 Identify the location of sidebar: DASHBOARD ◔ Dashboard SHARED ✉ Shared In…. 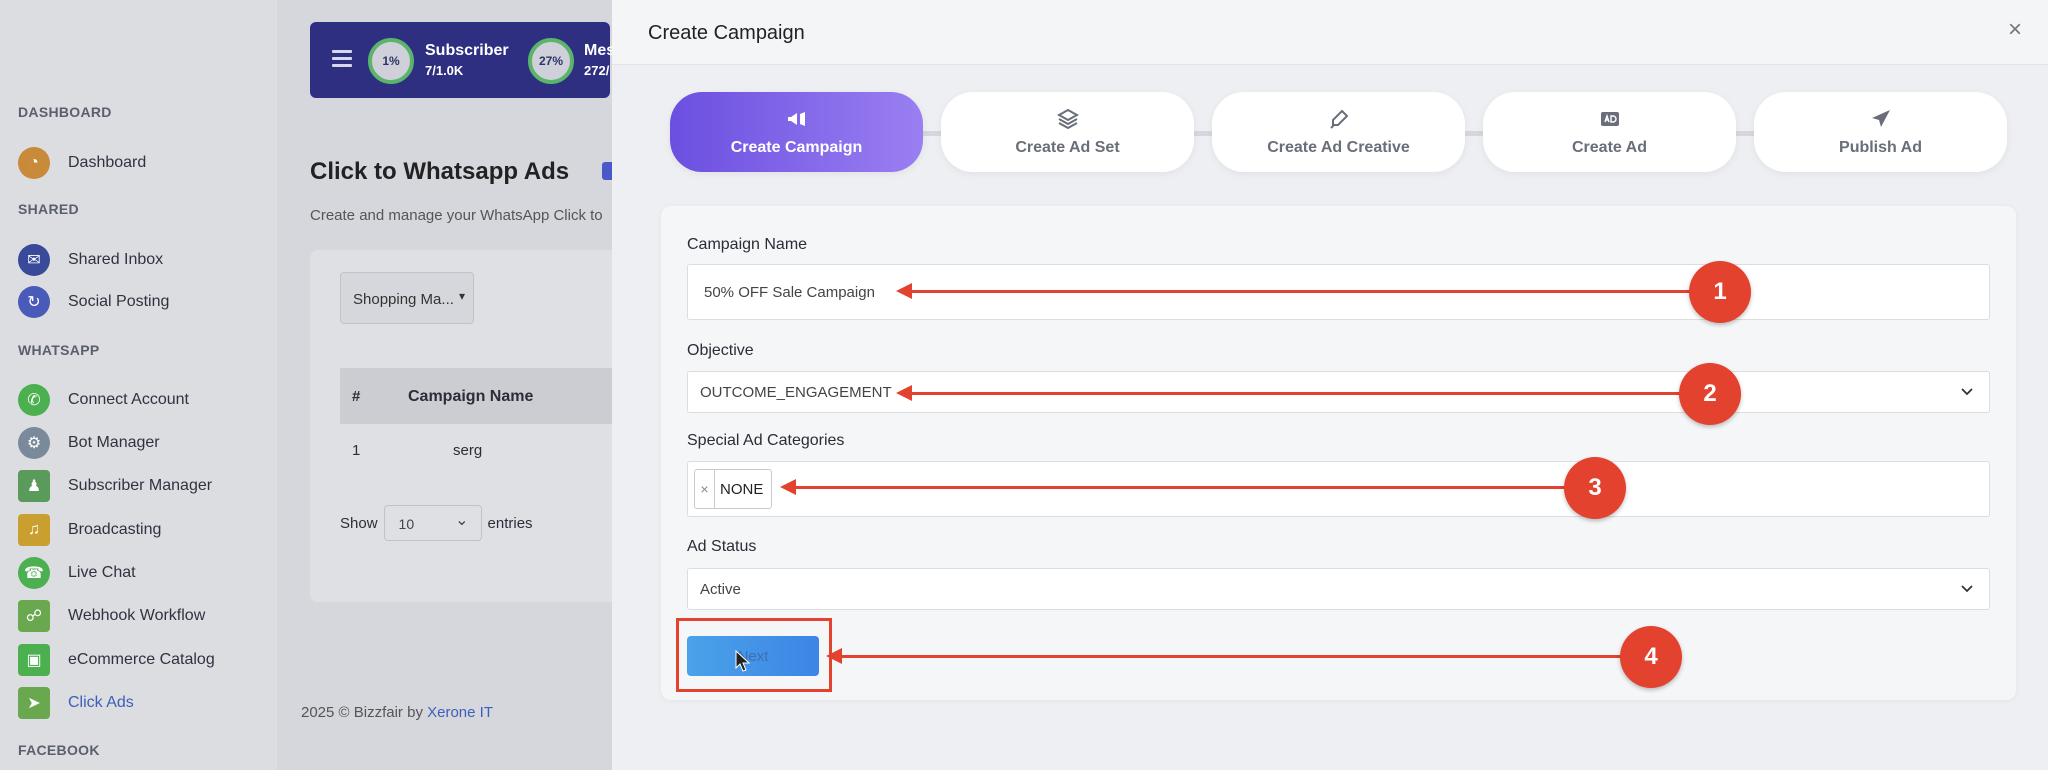
(138, 385).